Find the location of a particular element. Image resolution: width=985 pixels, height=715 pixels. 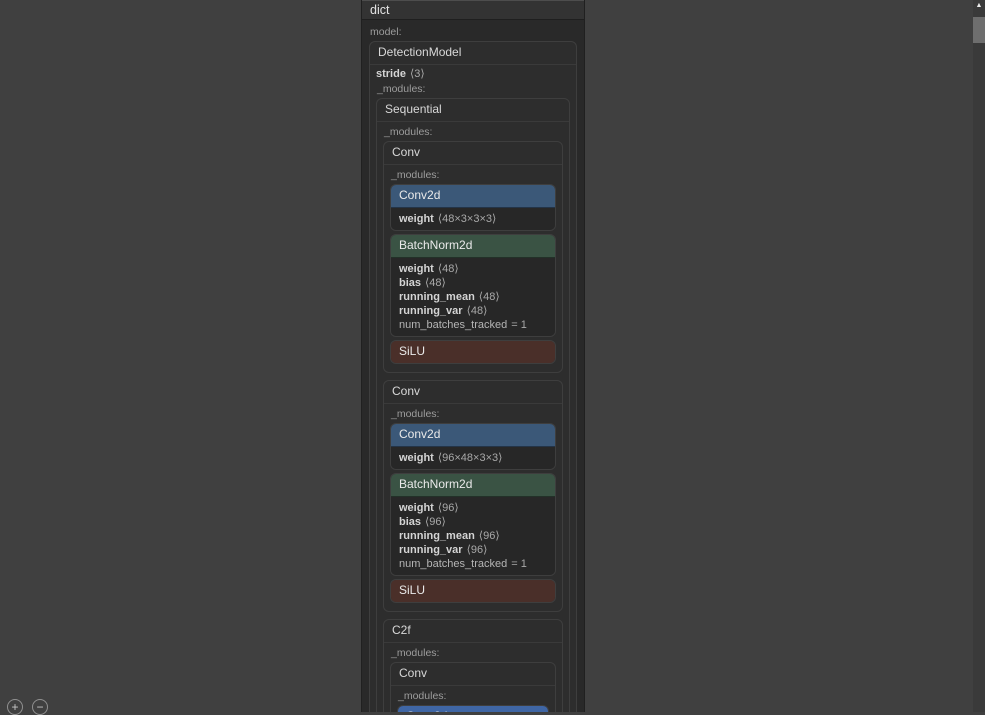

attr-weight: weight ⟨48⟩ is located at coordinates (473, 269).